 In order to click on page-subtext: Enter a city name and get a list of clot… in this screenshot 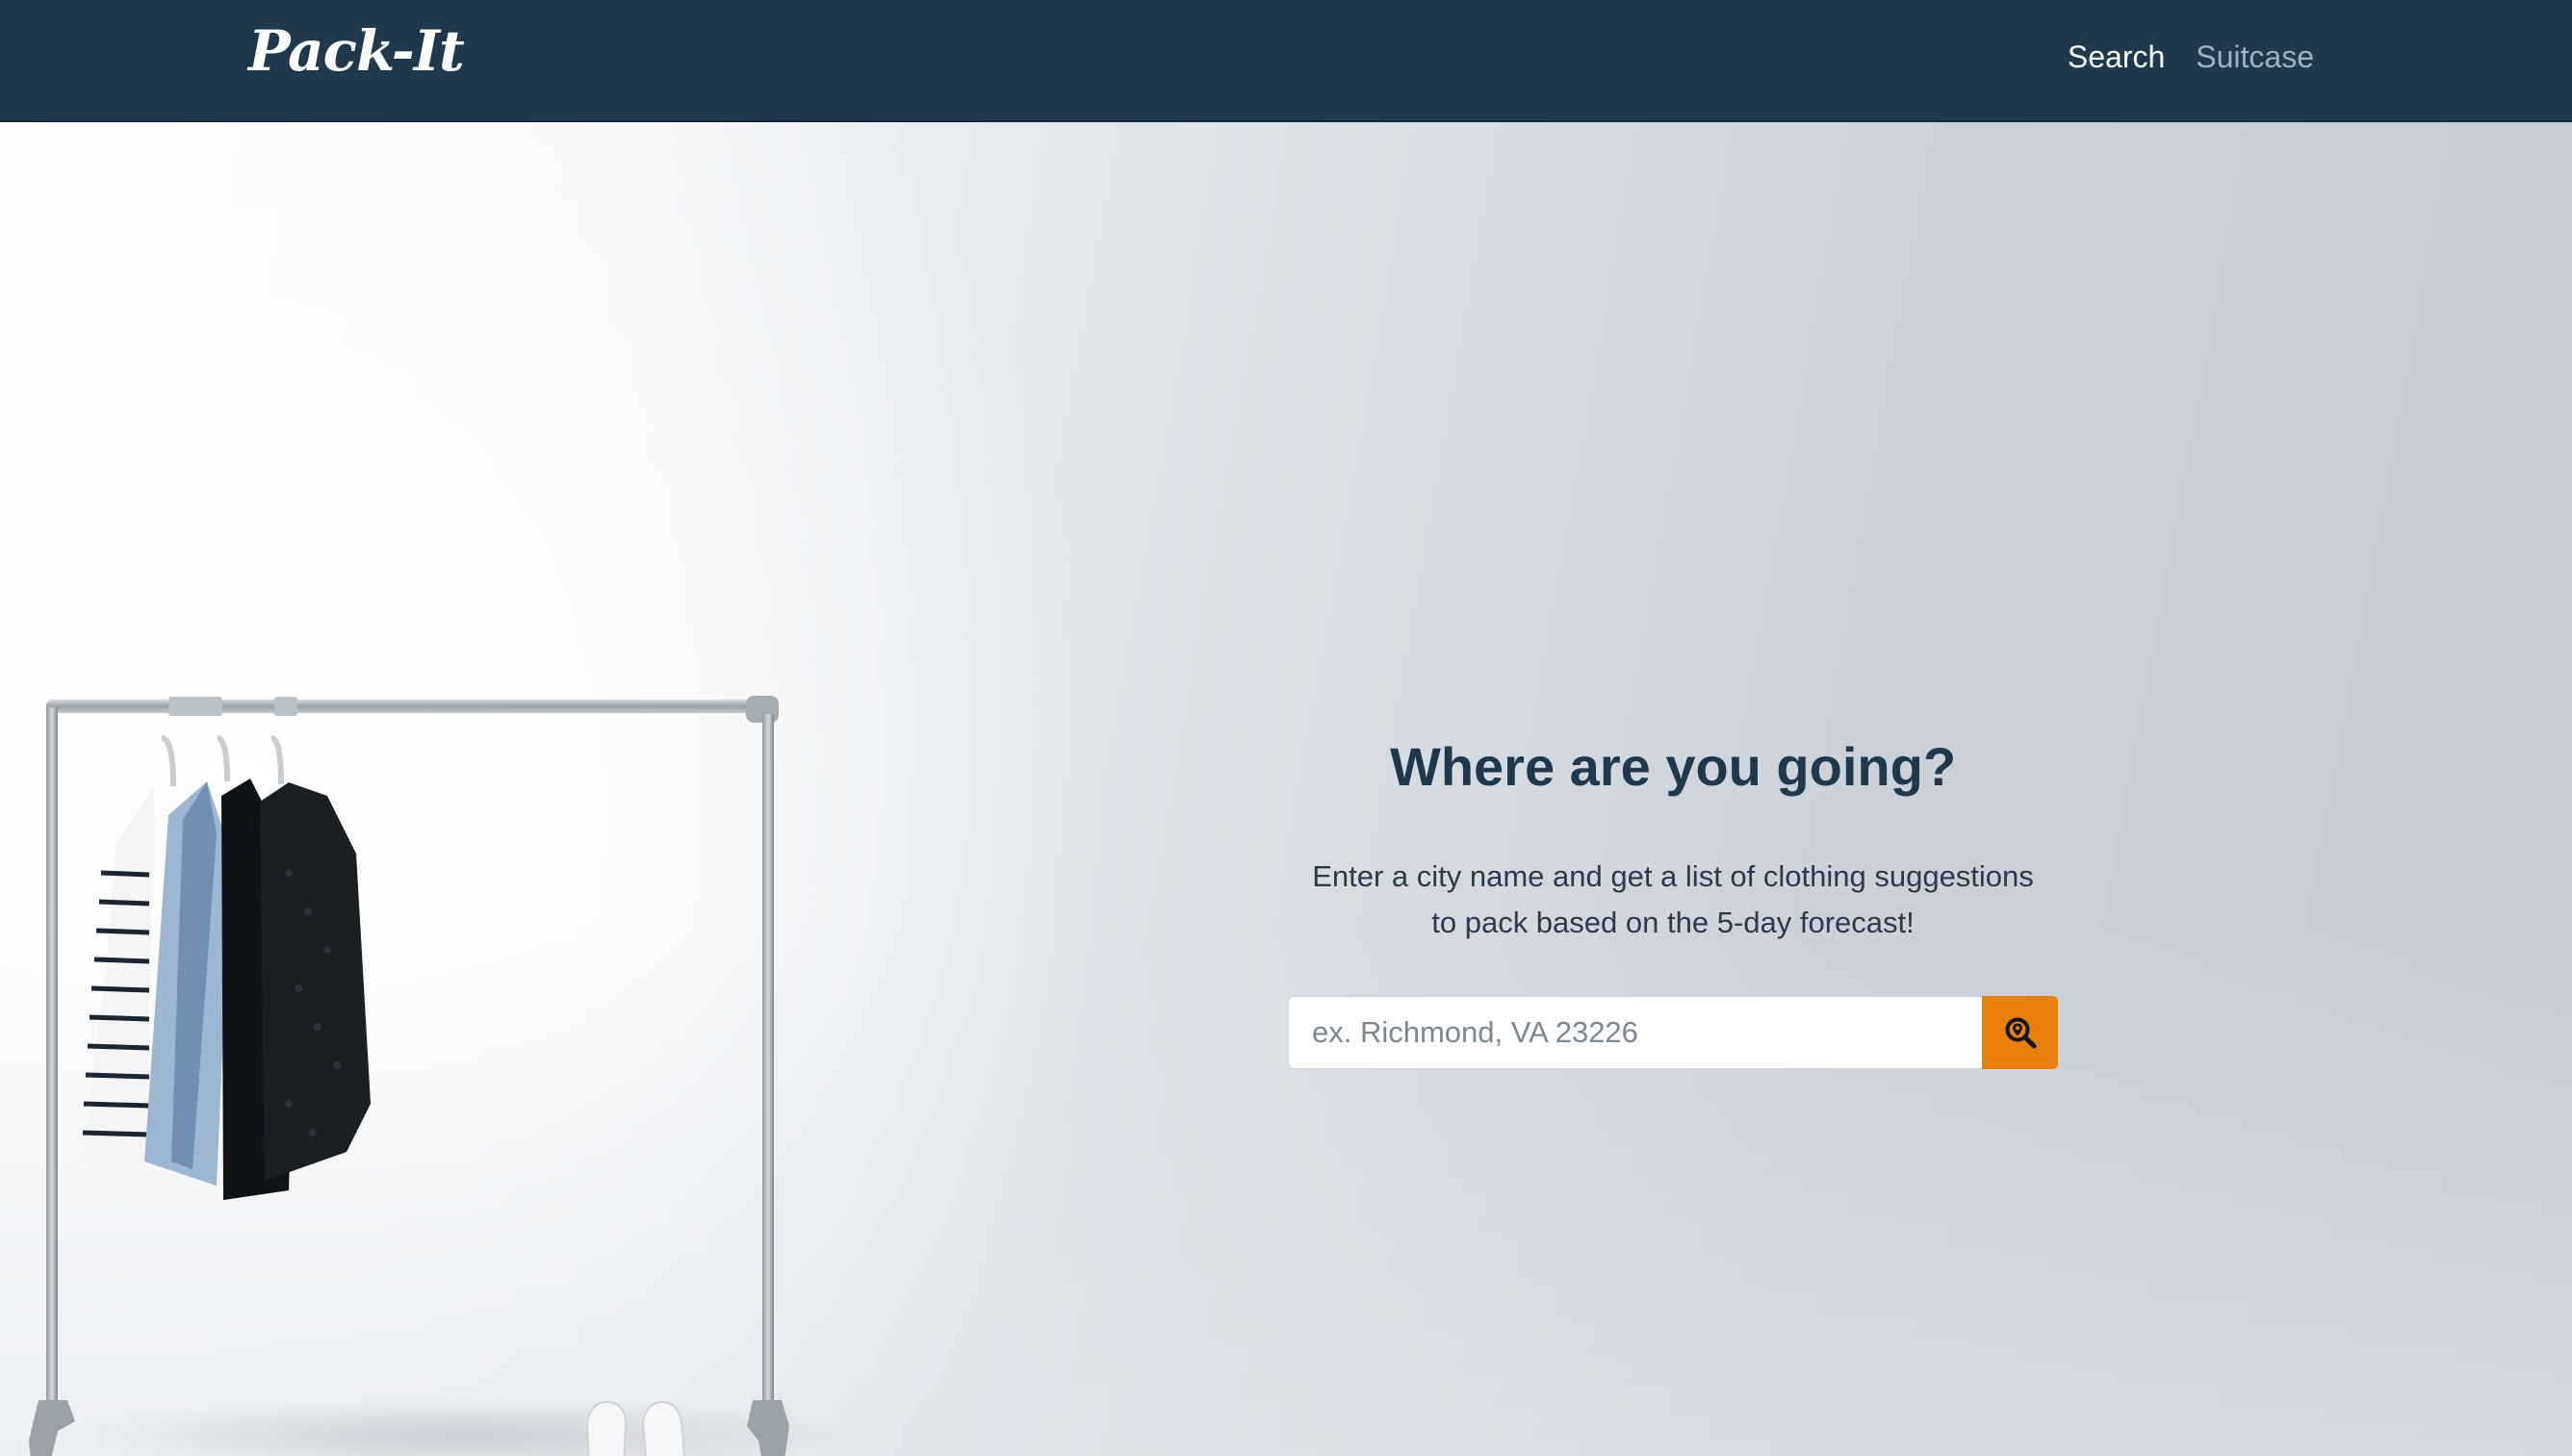, I will do `click(1673, 900)`.